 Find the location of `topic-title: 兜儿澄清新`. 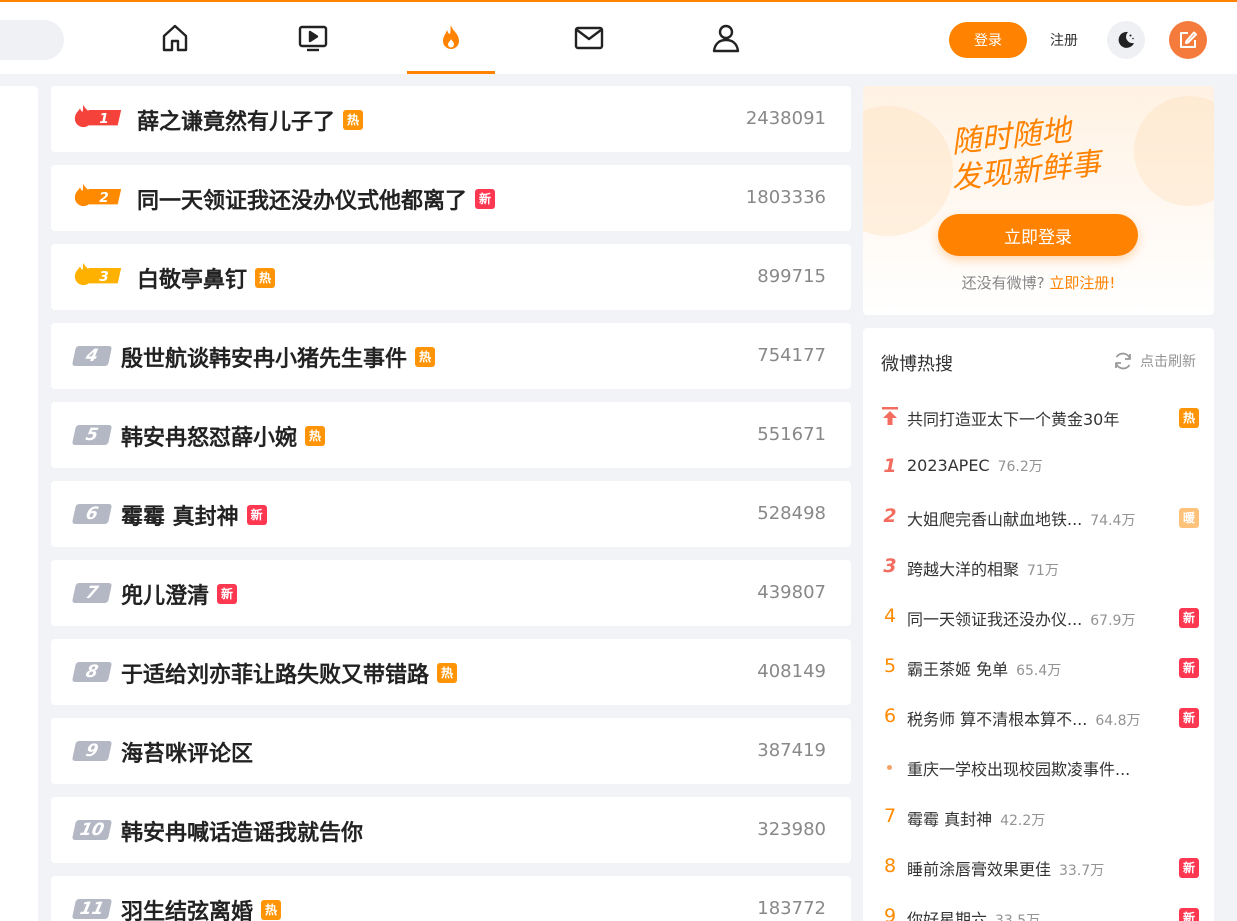

topic-title: 兜儿澄清新 is located at coordinates (179, 594).